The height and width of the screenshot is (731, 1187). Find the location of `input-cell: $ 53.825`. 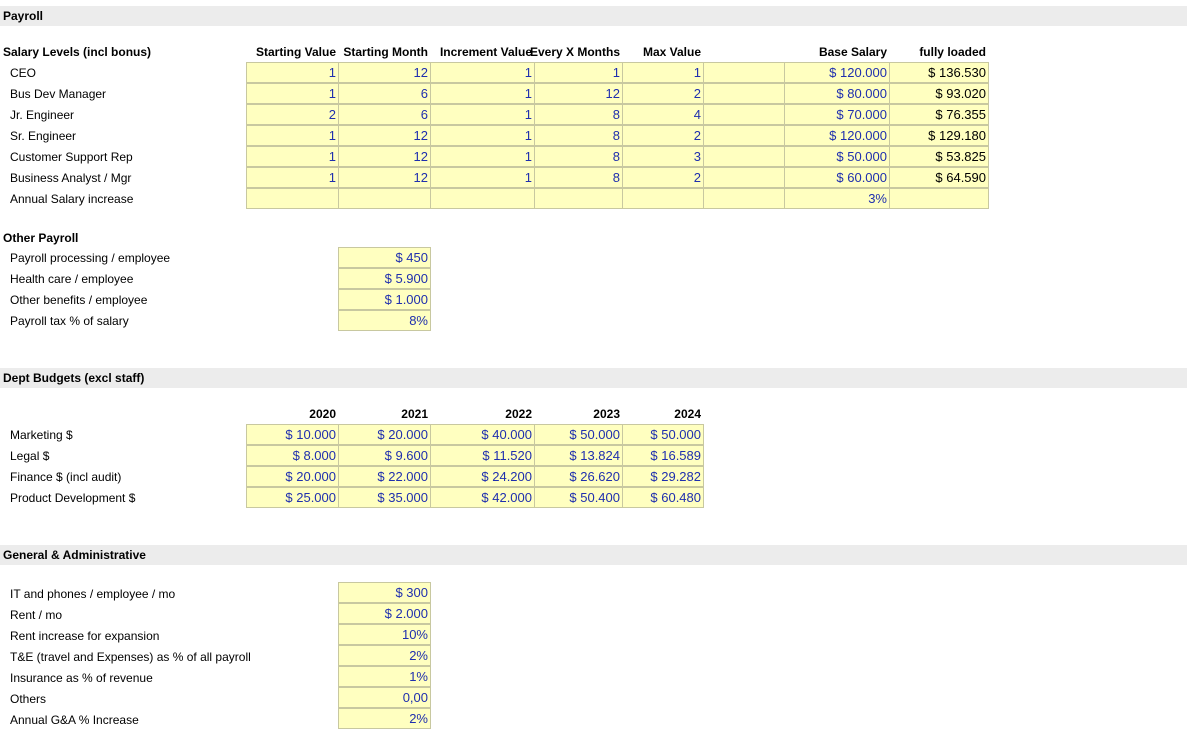

input-cell: $ 53.825 is located at coordinates (939, 156).